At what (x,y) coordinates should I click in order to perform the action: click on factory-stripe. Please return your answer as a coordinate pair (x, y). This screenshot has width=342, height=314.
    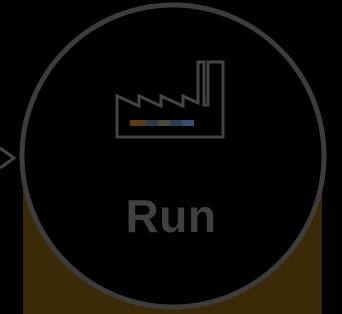
    Looking at the image, I should click on (162, 123).